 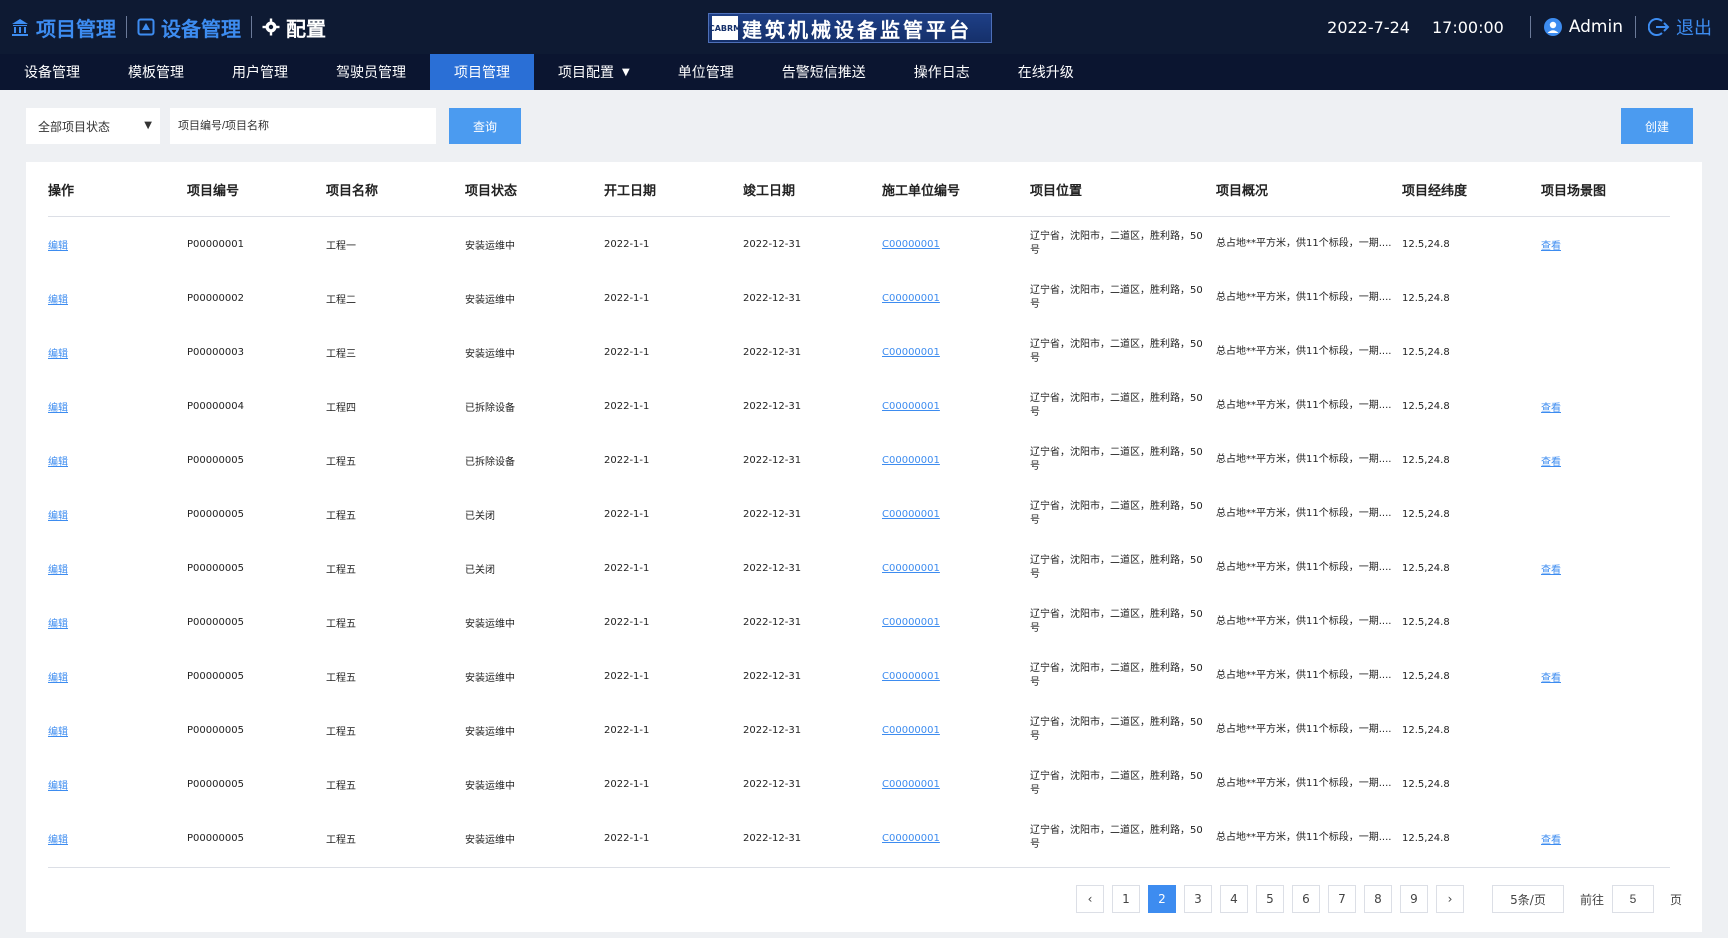 I want to click on status-select-value: 全部项目状态, so click(x=74, y=126).